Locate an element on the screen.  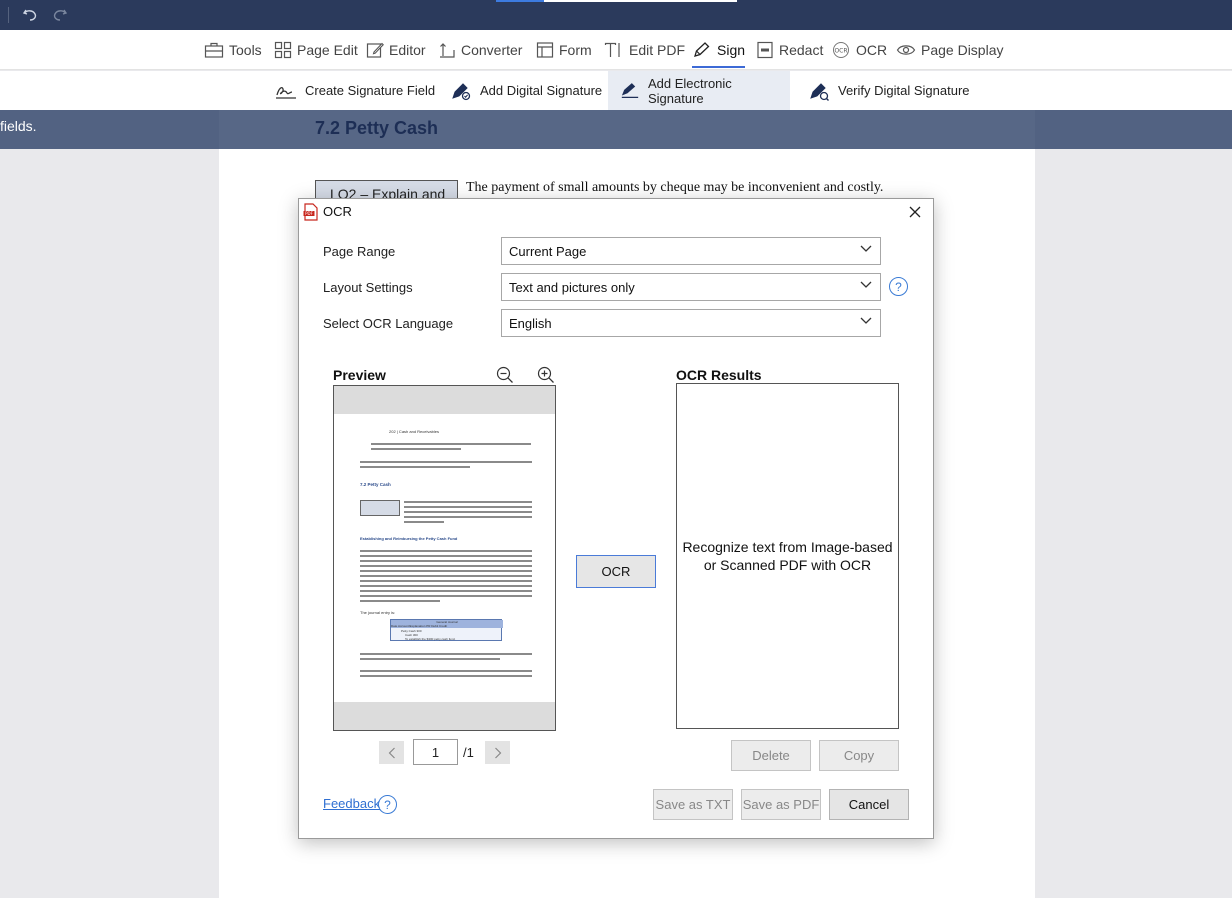
feedback-help-icon: ? is located at coordinates (387, 804).